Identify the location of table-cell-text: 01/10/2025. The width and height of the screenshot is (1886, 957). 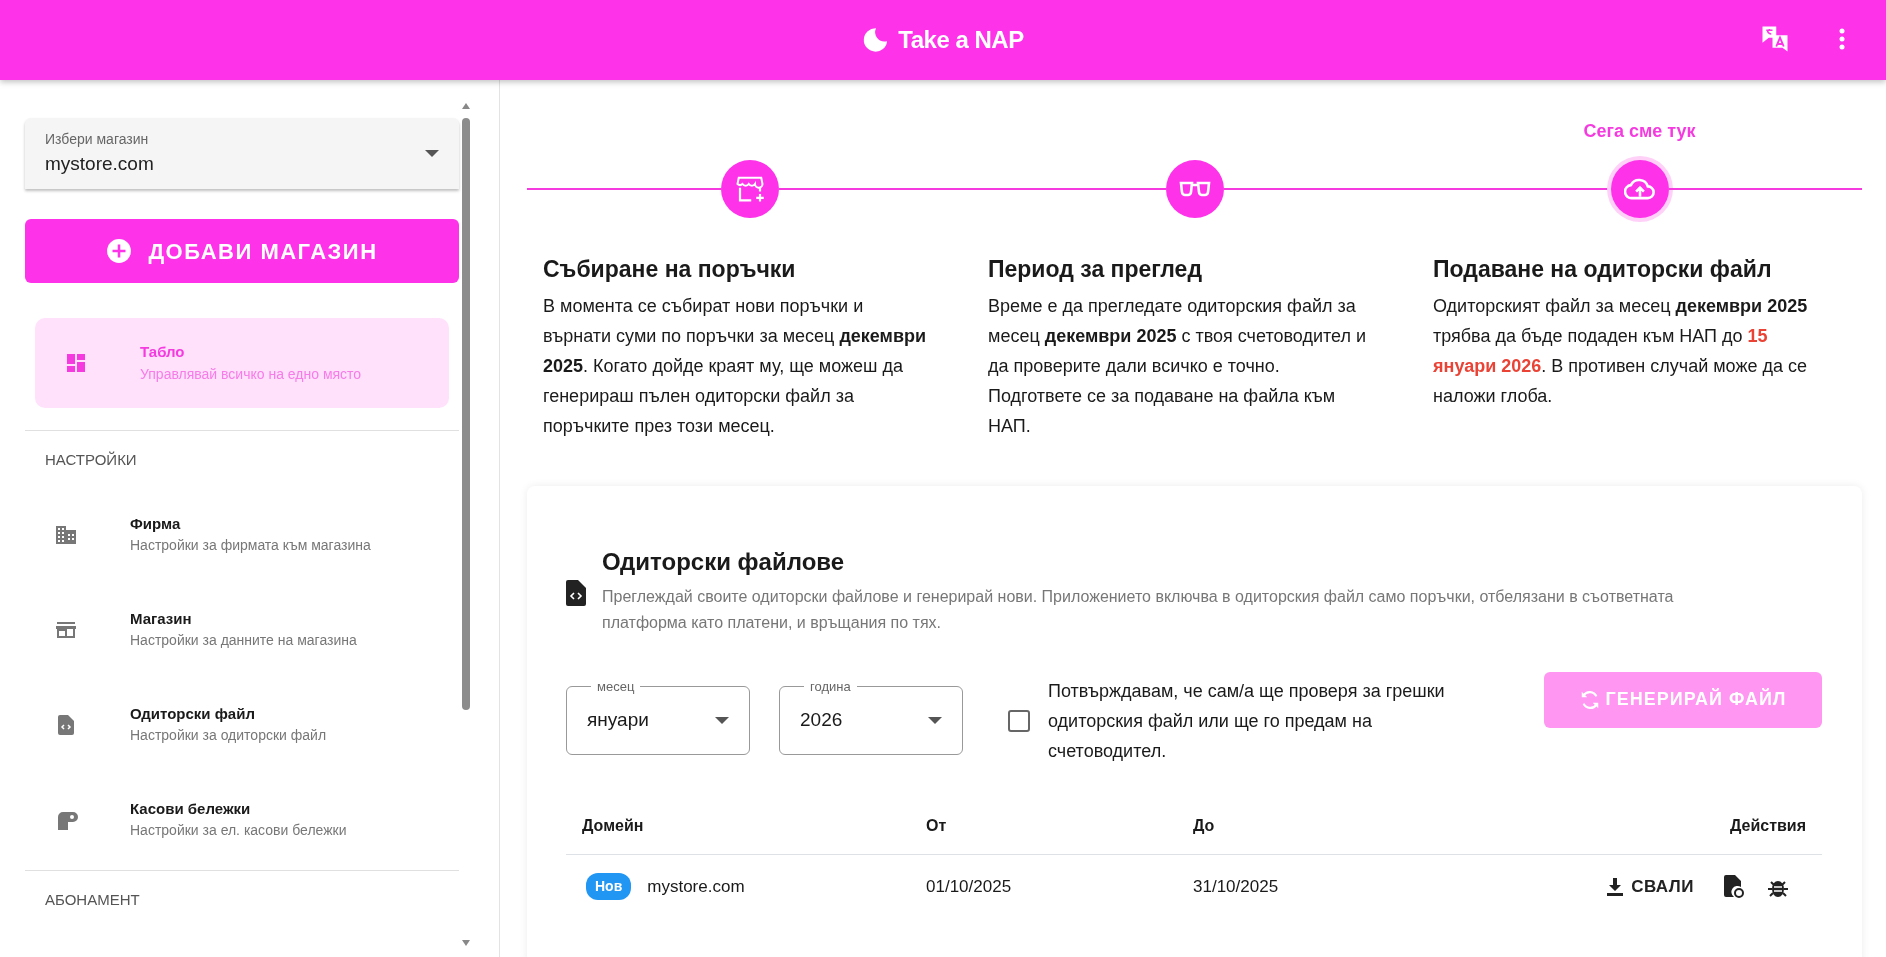
(969, 886).